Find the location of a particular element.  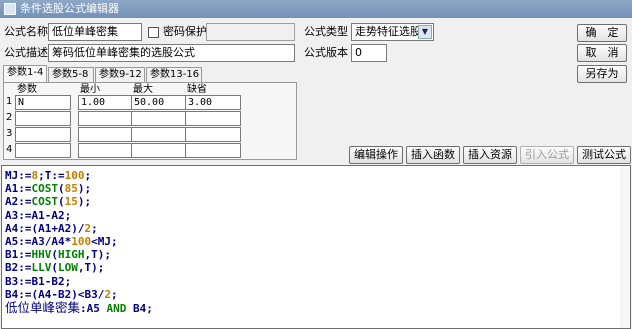

code-token: A2:= is located at coordinates (18, 202).